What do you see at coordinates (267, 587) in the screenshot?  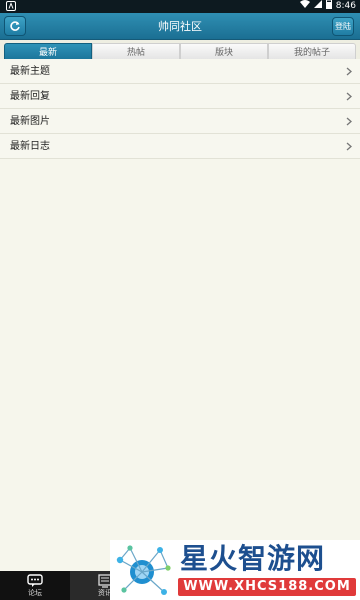 I see `watermark-url: WWW.XHCS188.COM` at bounding box center [267, 587].